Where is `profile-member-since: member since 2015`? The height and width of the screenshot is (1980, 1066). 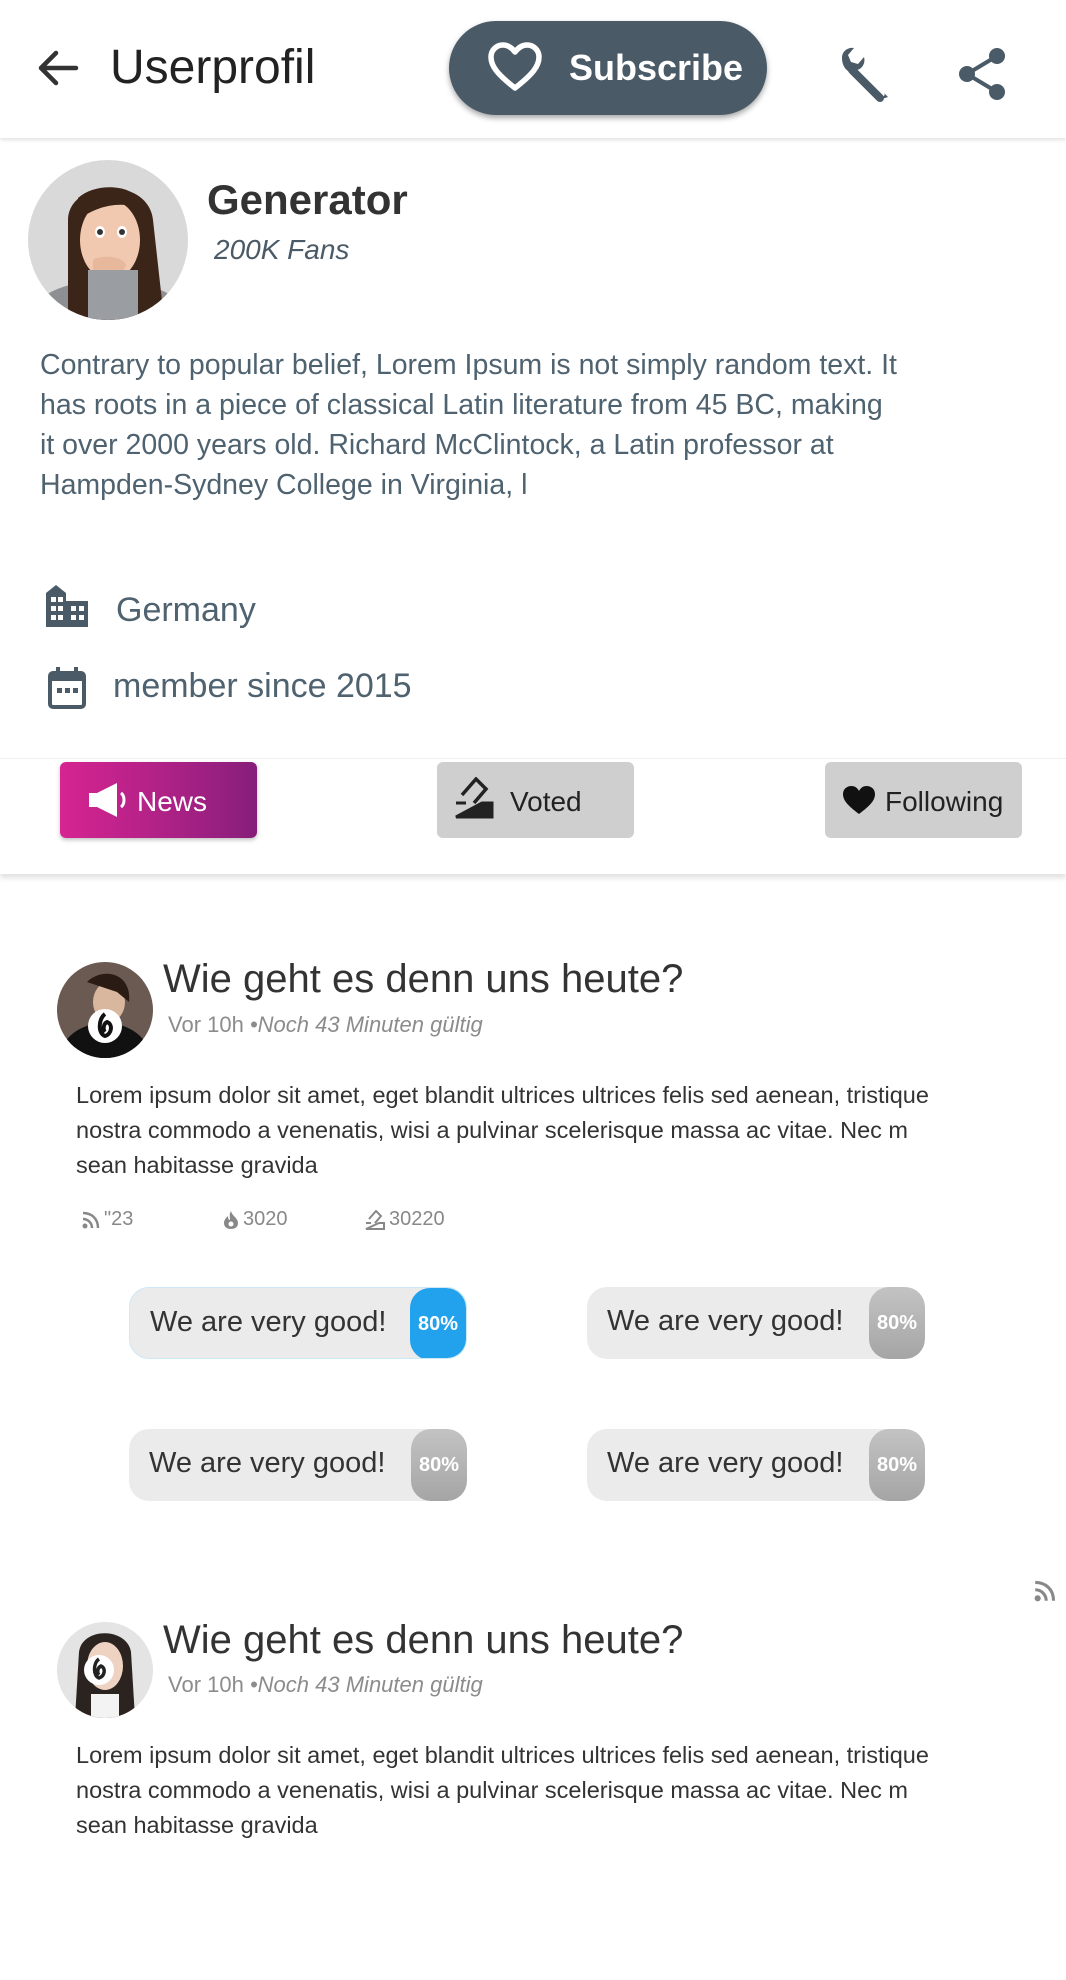
profile-member-since: member since 2015 is located at coordinates (262, 686).